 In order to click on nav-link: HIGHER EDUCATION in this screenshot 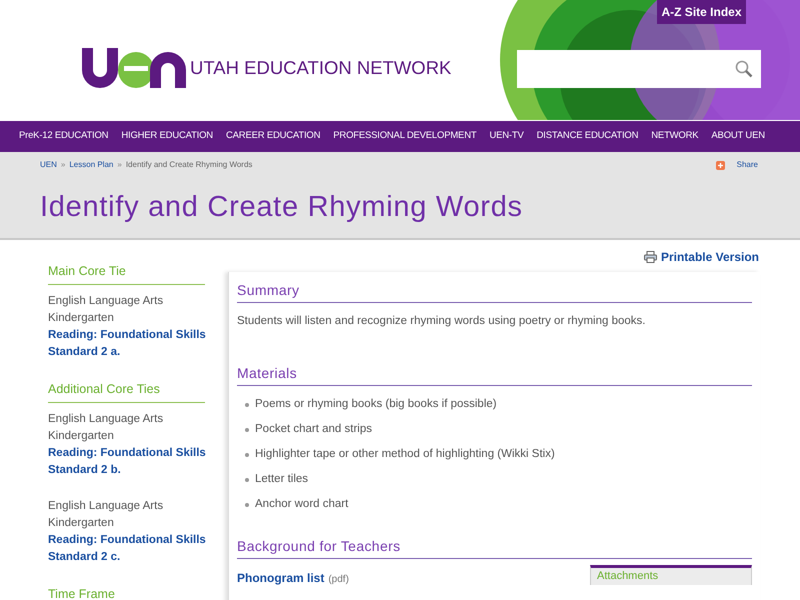, I will do `click(167, 136)`.